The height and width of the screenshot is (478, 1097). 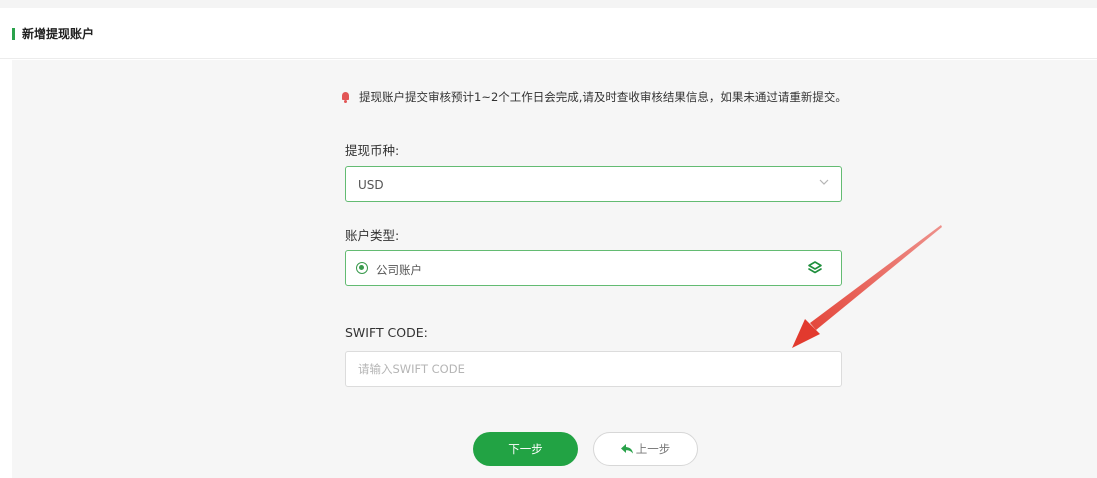 I want to click on top-strip, so click(x=548, y=4).